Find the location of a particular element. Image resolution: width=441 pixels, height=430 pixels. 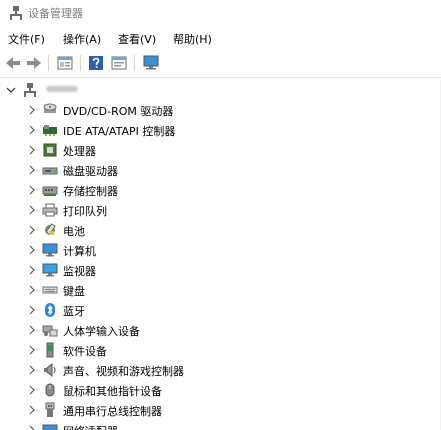

tree-root is located at coordinates (220, 90).